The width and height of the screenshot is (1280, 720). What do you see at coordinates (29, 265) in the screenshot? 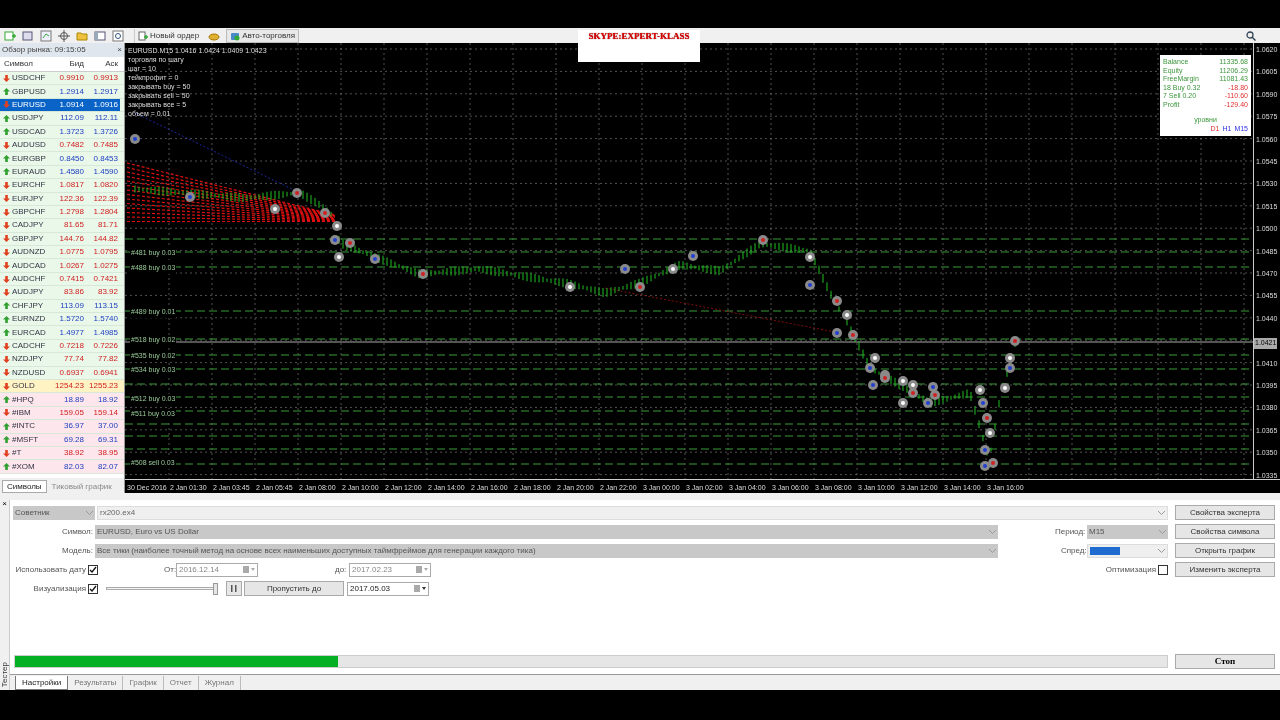
I see `symbol-name: AUDCAD` at bounding box center [29, 265].